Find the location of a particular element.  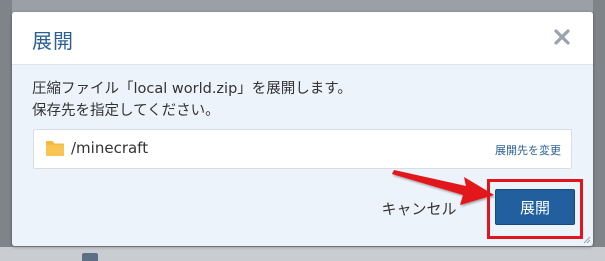

folder-icon is located at coordinates (55, 148).